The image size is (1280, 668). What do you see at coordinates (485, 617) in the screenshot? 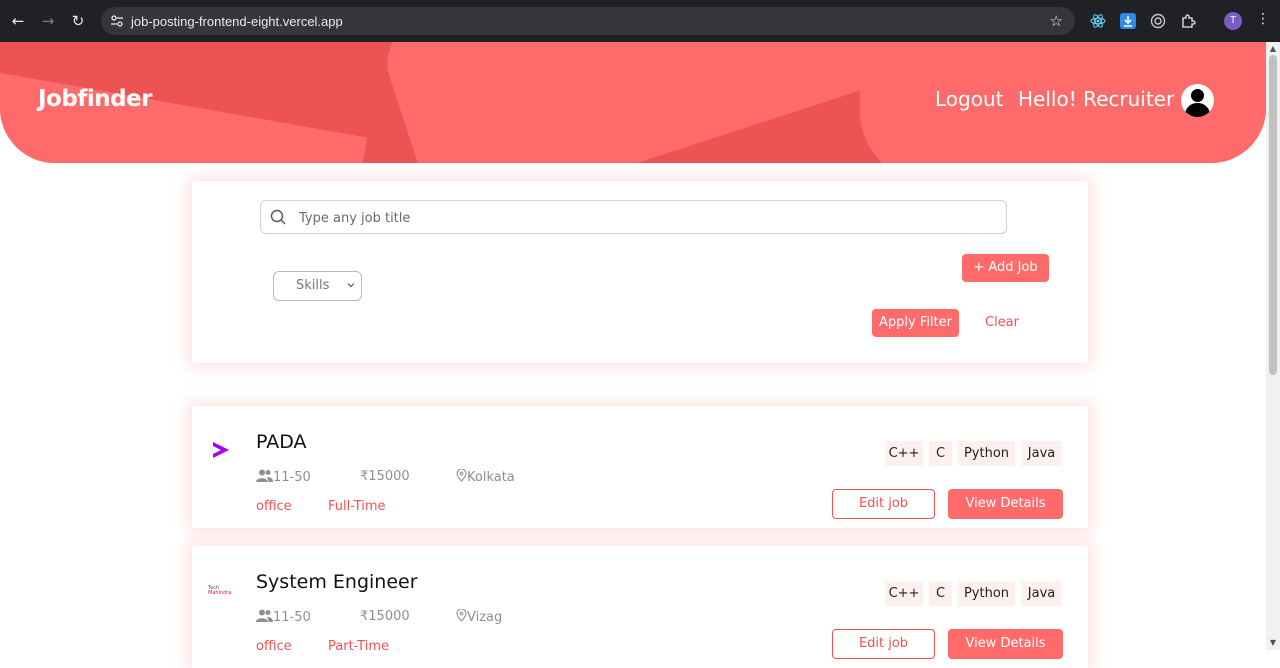
I see `job-location-value: Vizag` at bounding box center [485, 617].